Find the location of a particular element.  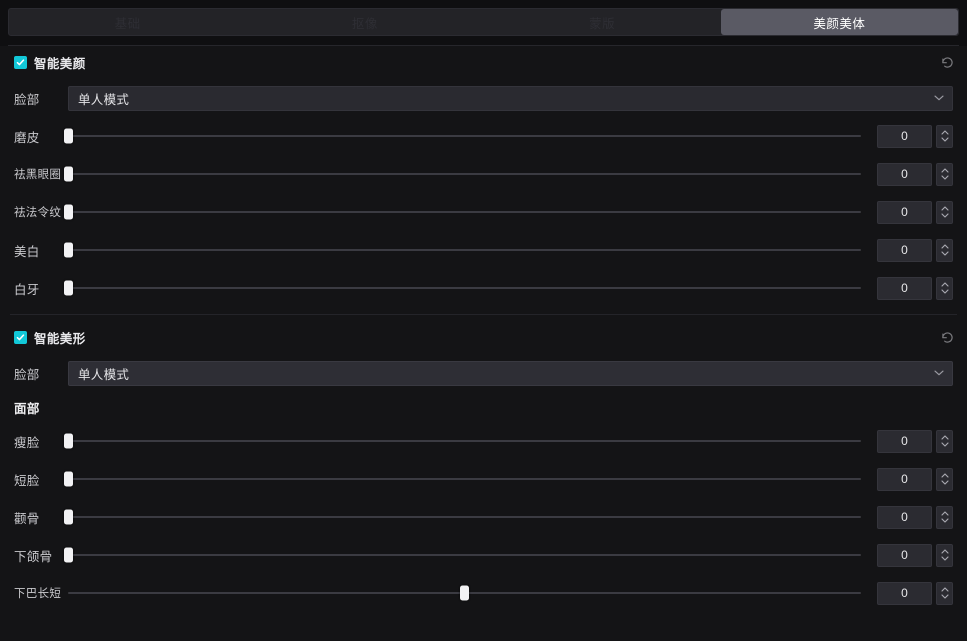

number-stepper-slim-face: 0 is located at coordinates (915, 441).